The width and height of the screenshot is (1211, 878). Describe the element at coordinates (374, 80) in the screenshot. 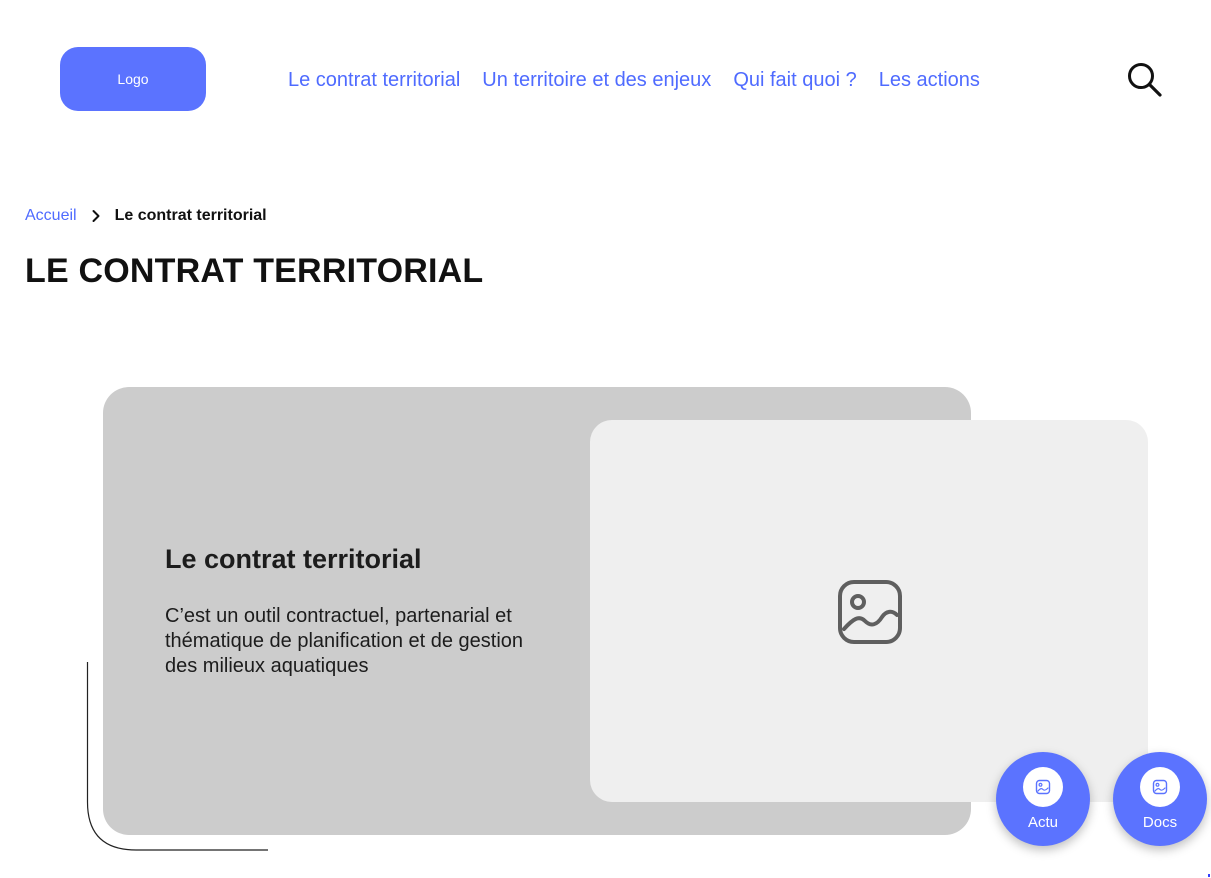

I see `nav-item-contrat-territorial: Le contrat territorial` at that location.